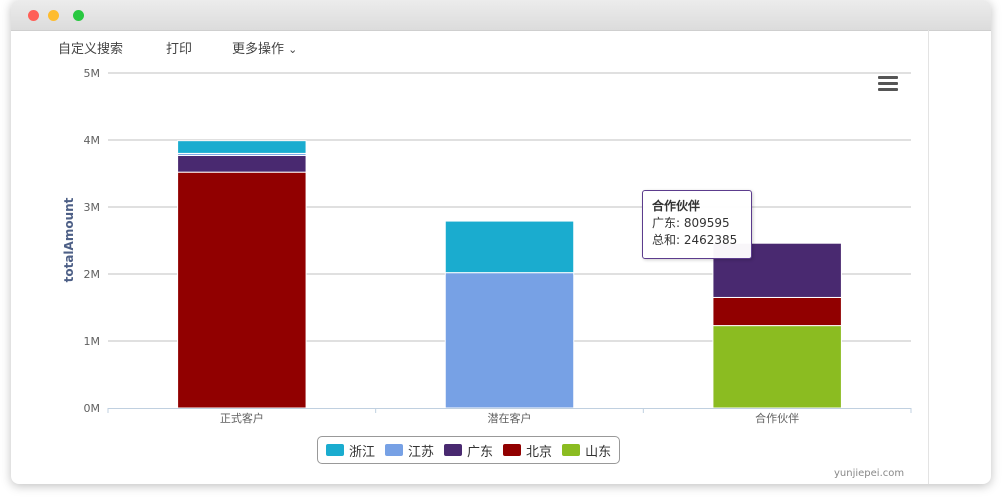 This screenshot has height=501, width=1003. I want to click on legend-item: 北京, so click(527, 450).